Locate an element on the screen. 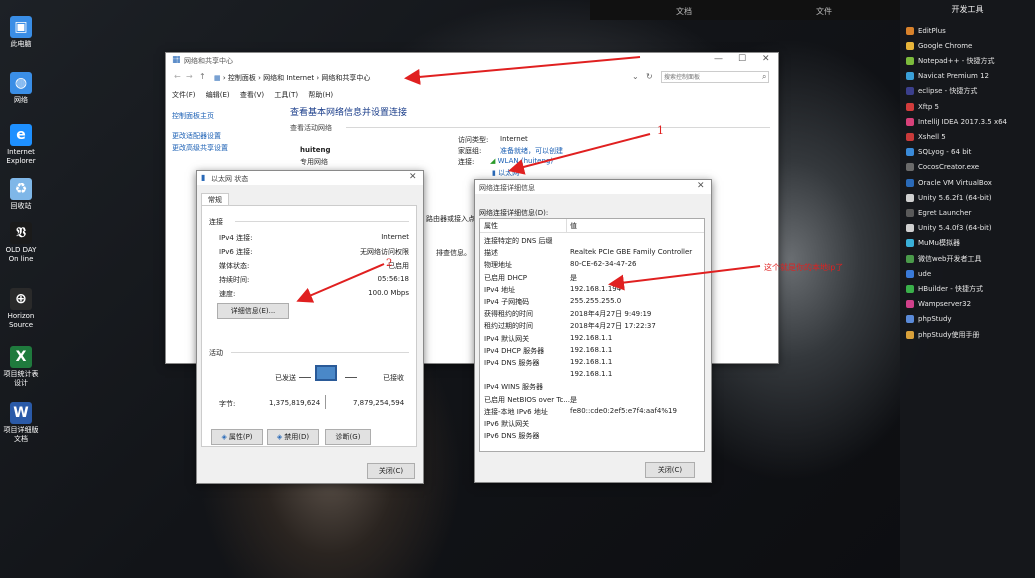 Image resolution: width=1035 pixels, height=578 pixels. arrow-to-breadcrumb is located at coordinates (522, 70).